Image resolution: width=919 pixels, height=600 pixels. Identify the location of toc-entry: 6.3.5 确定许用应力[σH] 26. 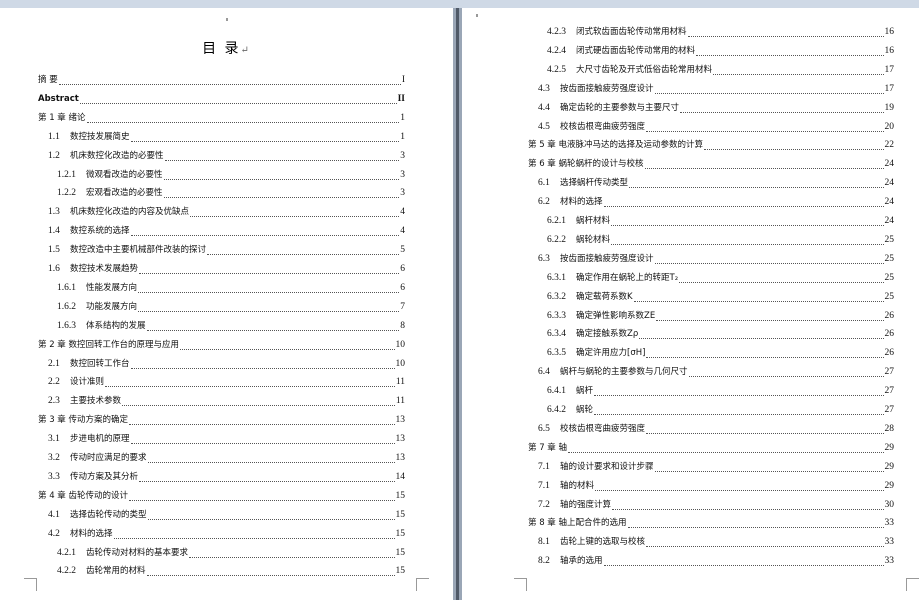
(720, 353).